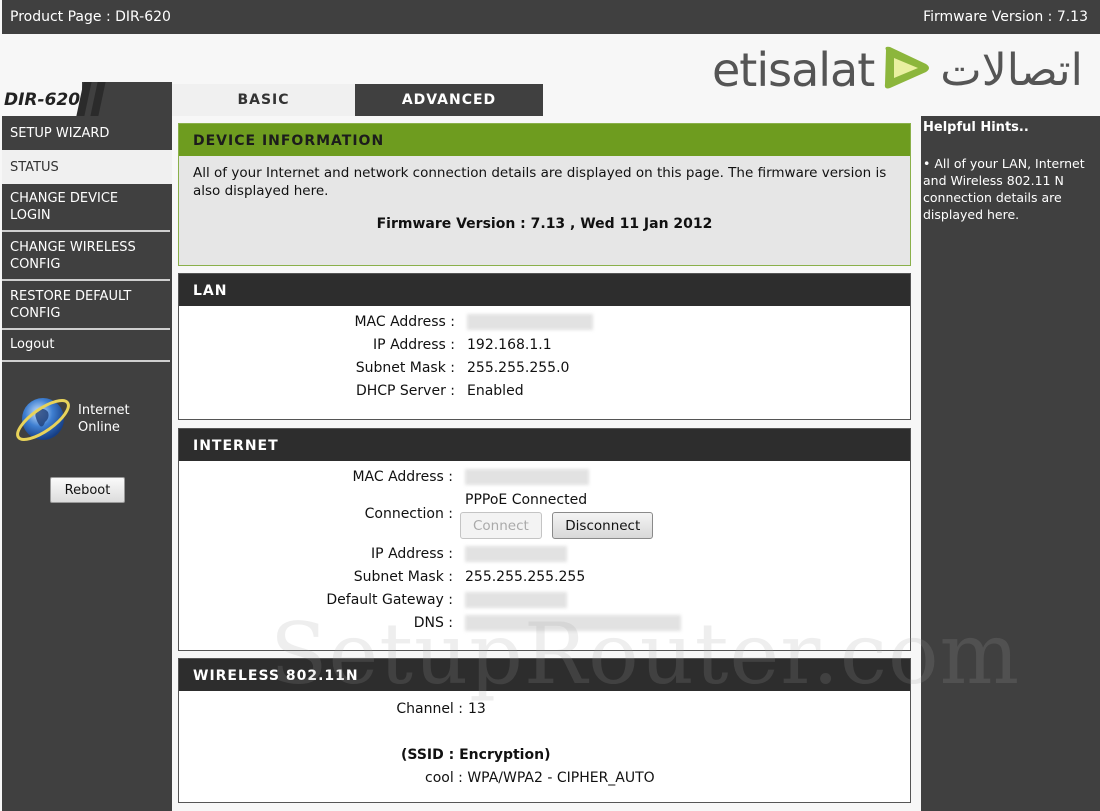 Image resolution: width=1100 pixels, height=811 pixels. Describe the element at coordinates (42, 100) in the screenshot. I see `model-name: DIR-620` at that location.